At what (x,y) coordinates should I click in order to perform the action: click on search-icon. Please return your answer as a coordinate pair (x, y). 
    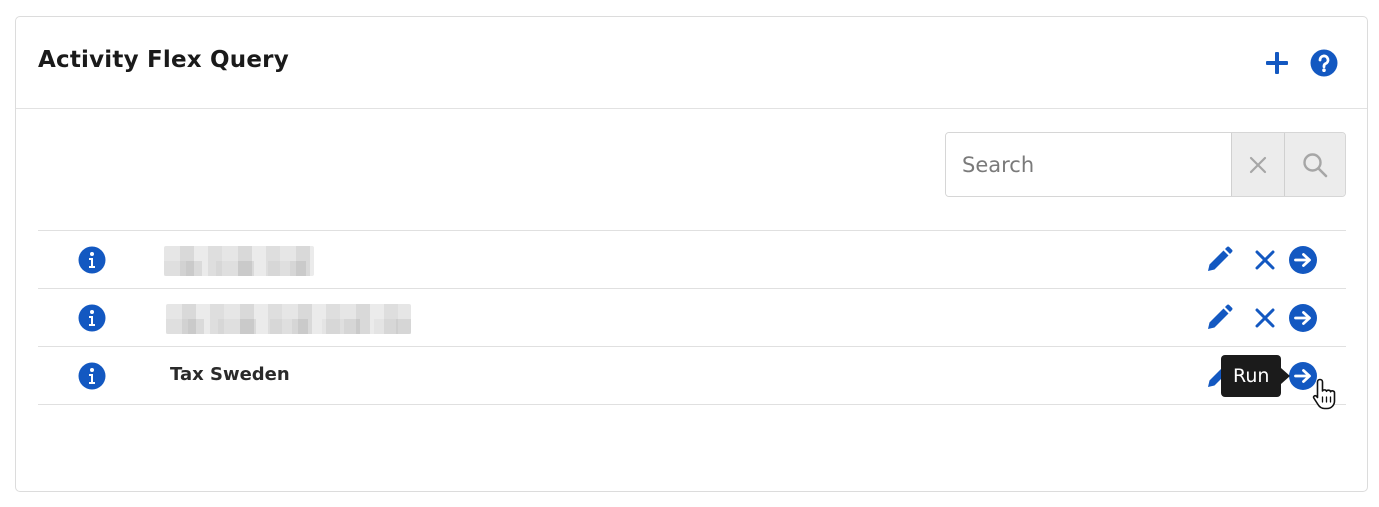
    Looking at the image, I should click on (1315, 164).